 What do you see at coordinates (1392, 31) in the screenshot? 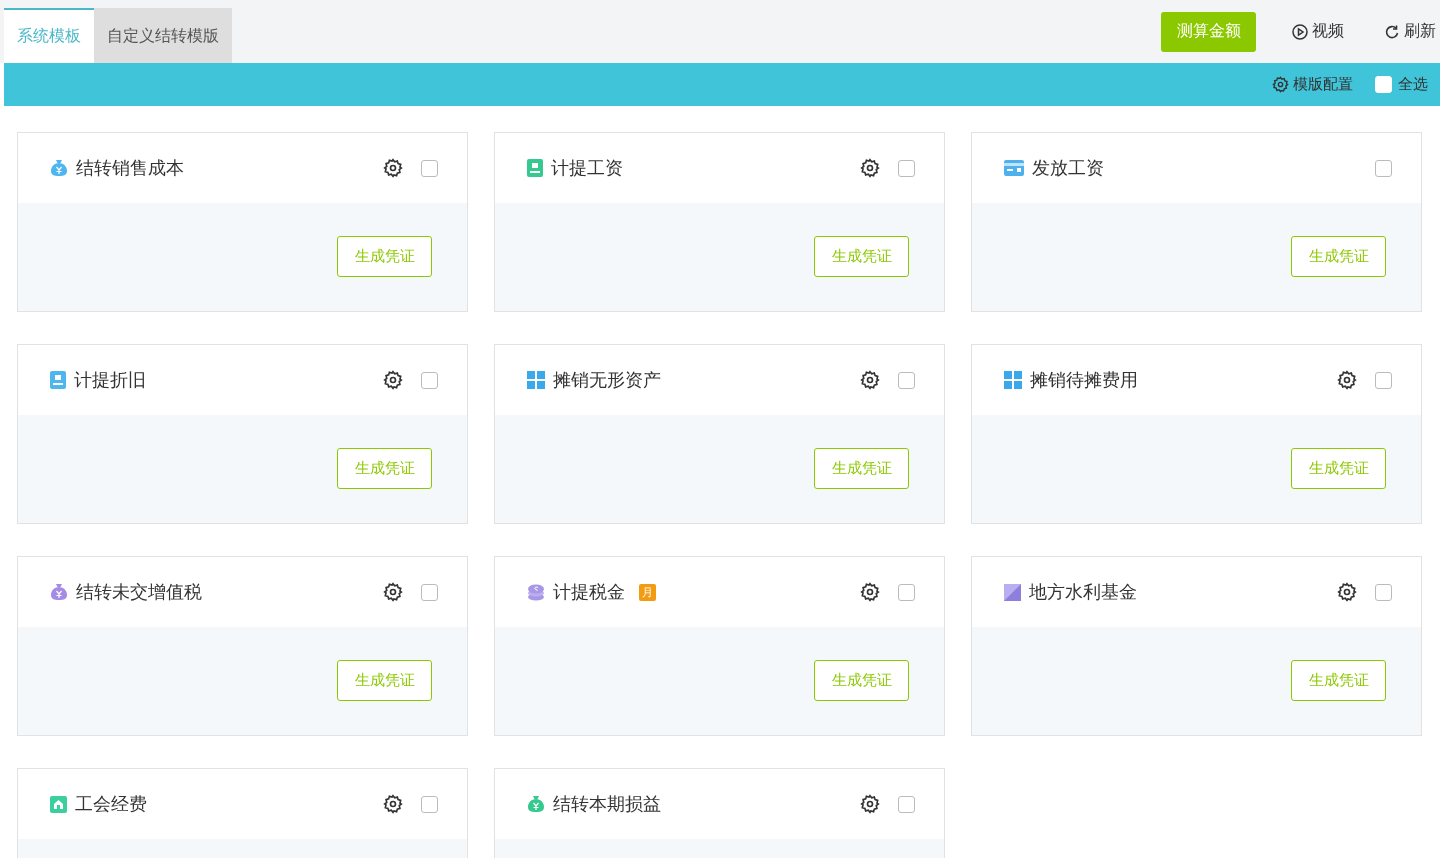
I see `refresh-icon` at bounding box center [1392, 31].